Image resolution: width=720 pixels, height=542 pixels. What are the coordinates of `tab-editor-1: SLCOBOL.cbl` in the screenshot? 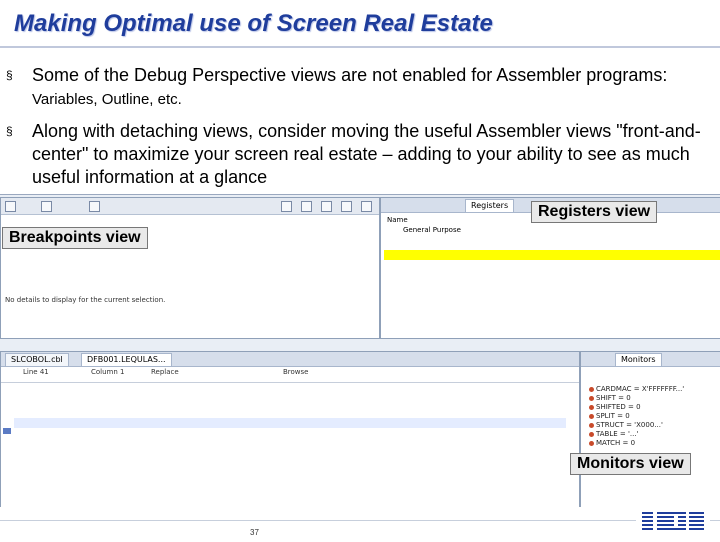 It's located at (37, 359).